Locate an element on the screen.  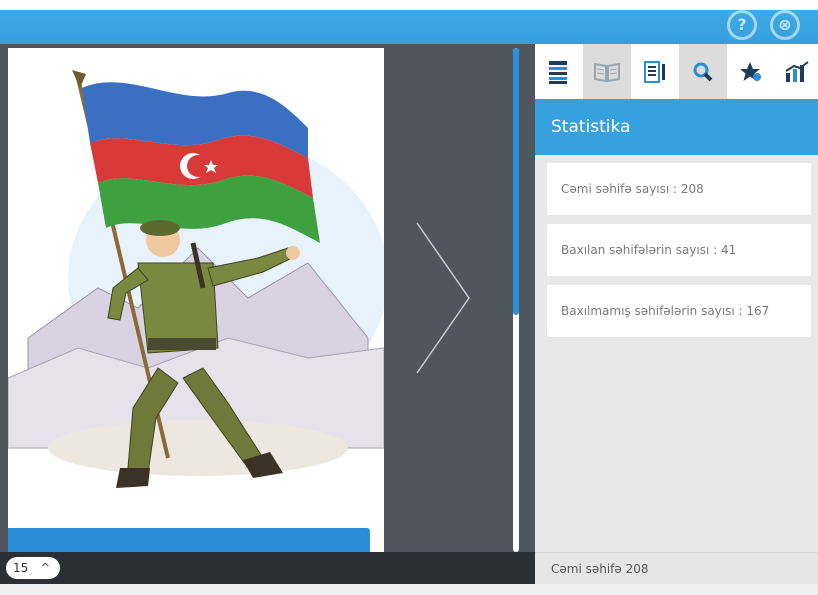
next-page-icon is located at coordinates (442, 298).